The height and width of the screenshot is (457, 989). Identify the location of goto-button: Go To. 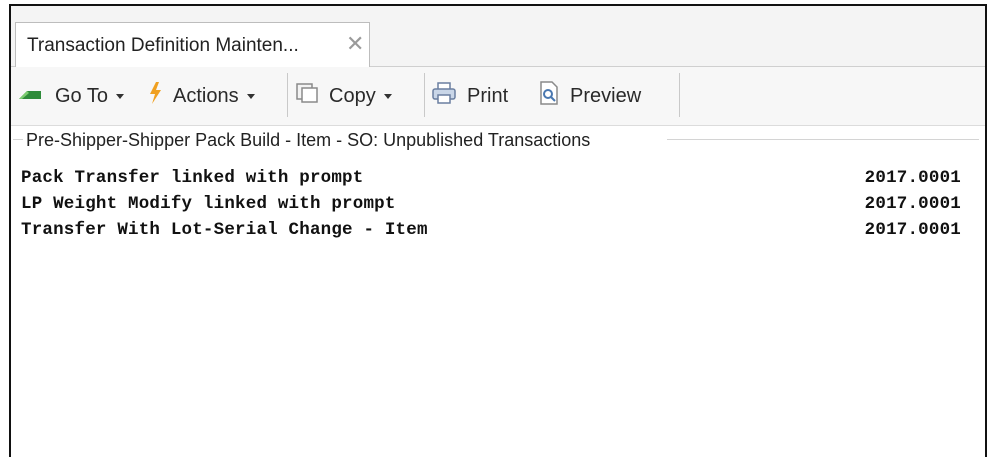
(70, 96).